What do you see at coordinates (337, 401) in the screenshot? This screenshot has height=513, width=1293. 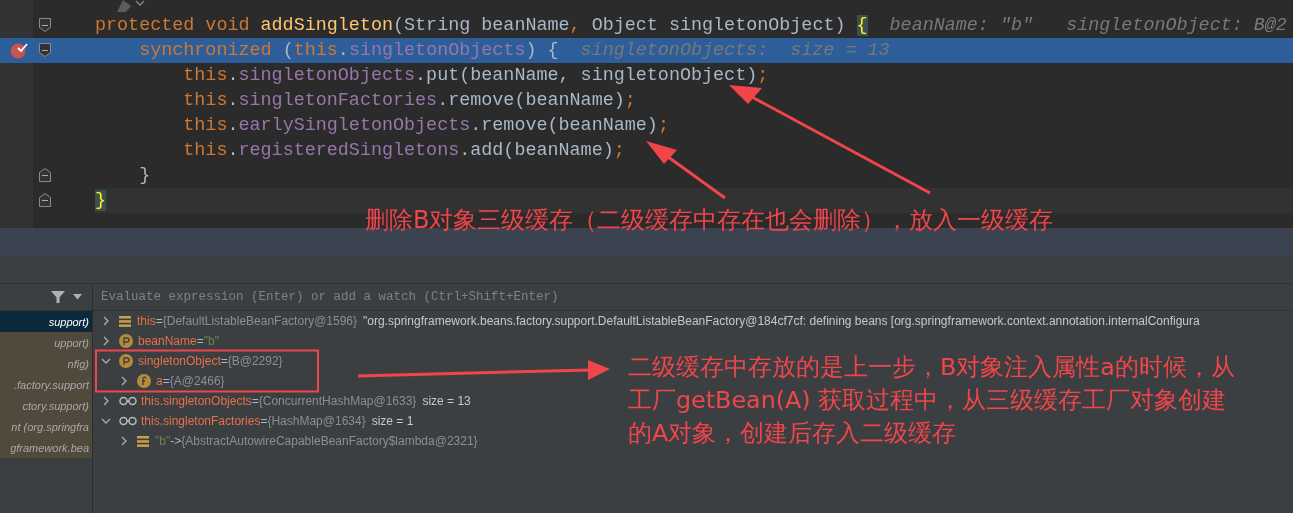 I see `variable-value: {ConcurrentHashMap@1633}` at bounding box center [337, 401].